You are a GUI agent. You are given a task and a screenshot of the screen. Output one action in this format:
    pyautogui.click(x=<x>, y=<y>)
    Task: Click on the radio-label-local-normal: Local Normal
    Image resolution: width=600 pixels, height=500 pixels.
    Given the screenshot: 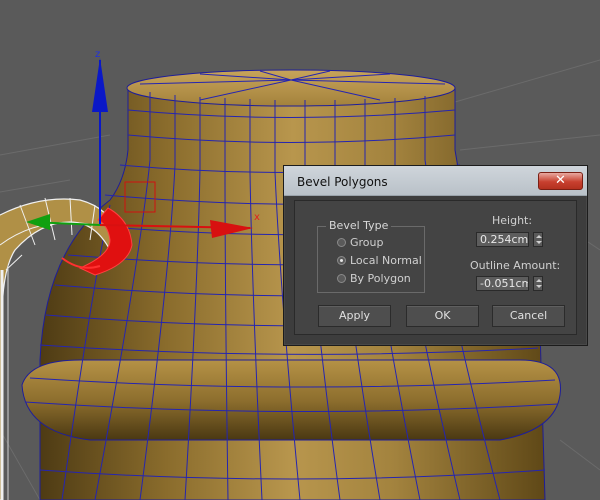 What is the action you would take?
    pyautogui.click(x=386, y=260)
    